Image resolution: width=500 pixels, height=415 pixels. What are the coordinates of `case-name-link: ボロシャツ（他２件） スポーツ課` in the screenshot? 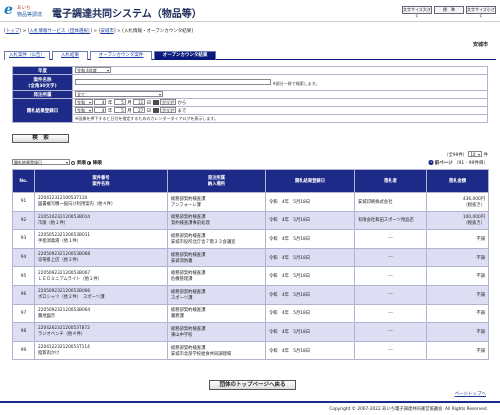 It's located at (101, 297).